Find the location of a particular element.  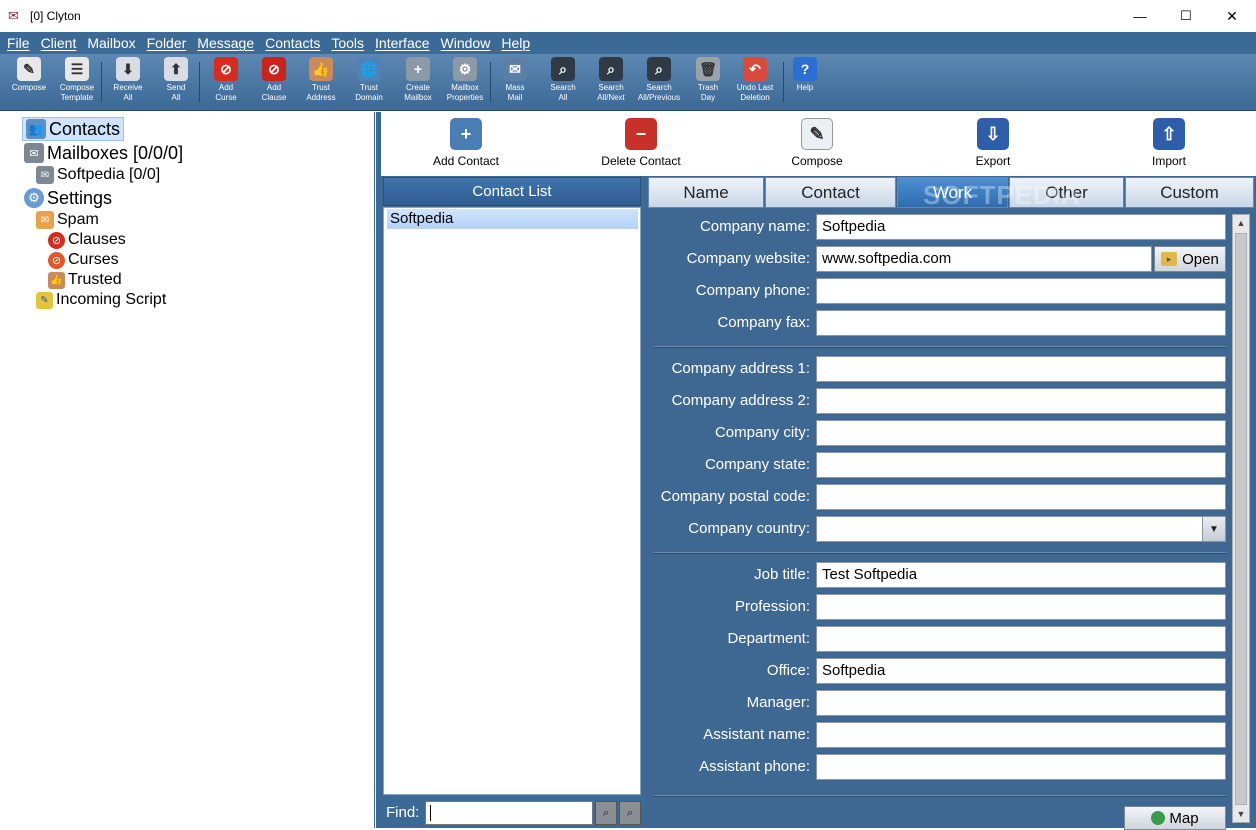

tree-item-curses: ⊘ Curses is located at coordinates (83, 260).